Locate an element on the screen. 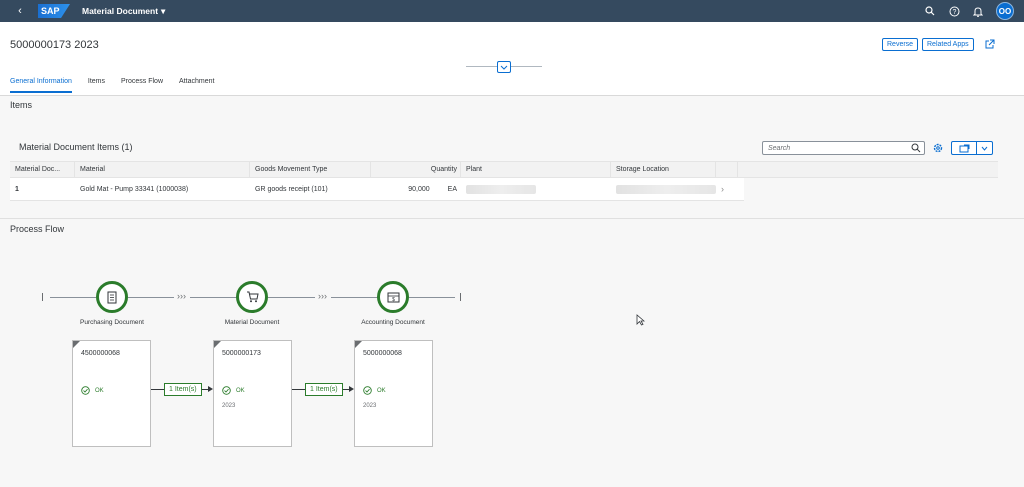 The image size is (1024, 487). column-header-filler is located at coordinates (868, 169).